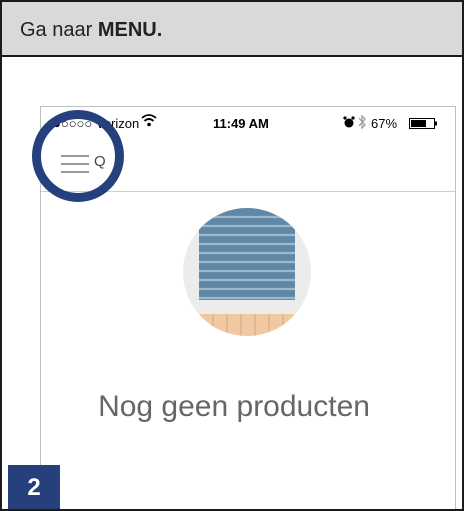 Image resolution: width=464 pixels, height=511 pixels. Describe the element at coordinates (232, 29) in the screenshot. I see `instruction-bar: Ga naar MENU.` at that location.